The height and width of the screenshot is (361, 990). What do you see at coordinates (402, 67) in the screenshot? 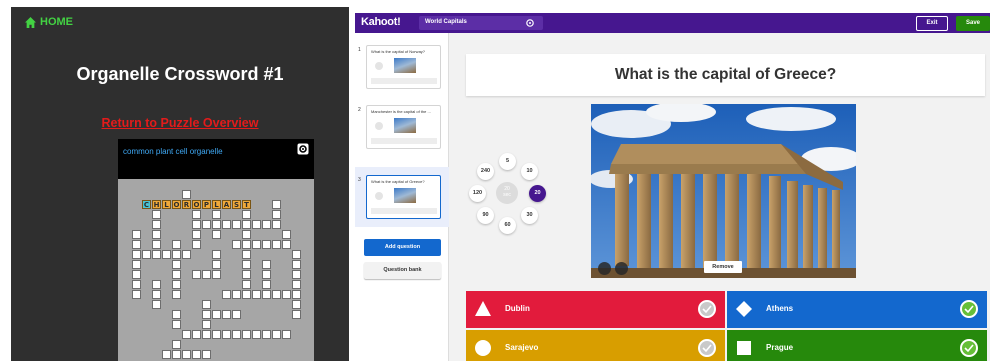
I see `slide-item: 1 What is the capital of Norway?` at bounding box center [402, 67].